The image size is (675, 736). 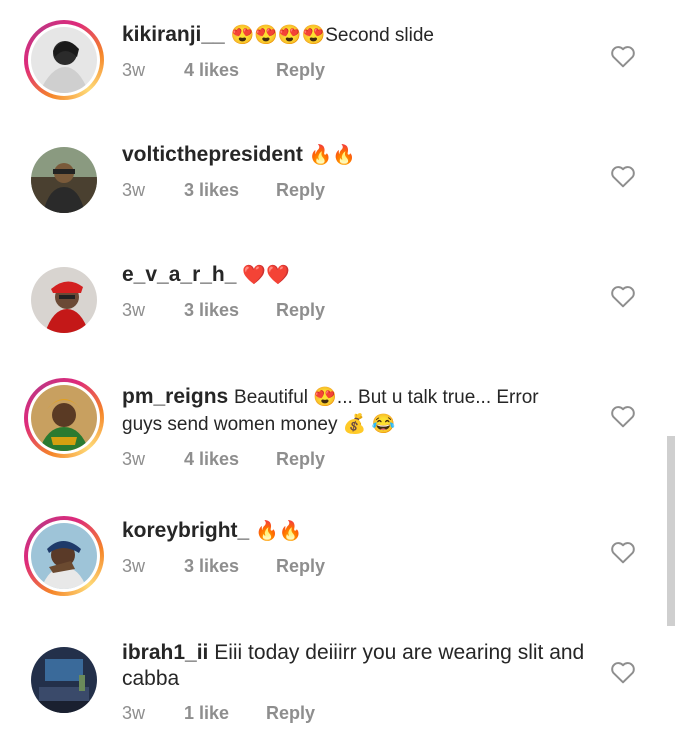 What do you see at coordinates (671, 531) in the screenshot?
I see `scrollbar` at bounding box center [671, 531].